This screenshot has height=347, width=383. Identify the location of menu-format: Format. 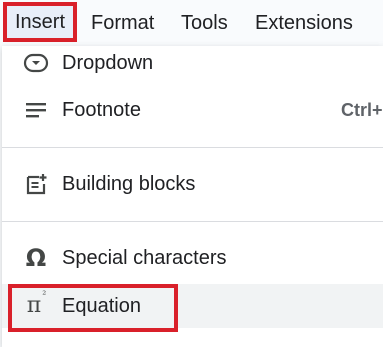
(122, 23).